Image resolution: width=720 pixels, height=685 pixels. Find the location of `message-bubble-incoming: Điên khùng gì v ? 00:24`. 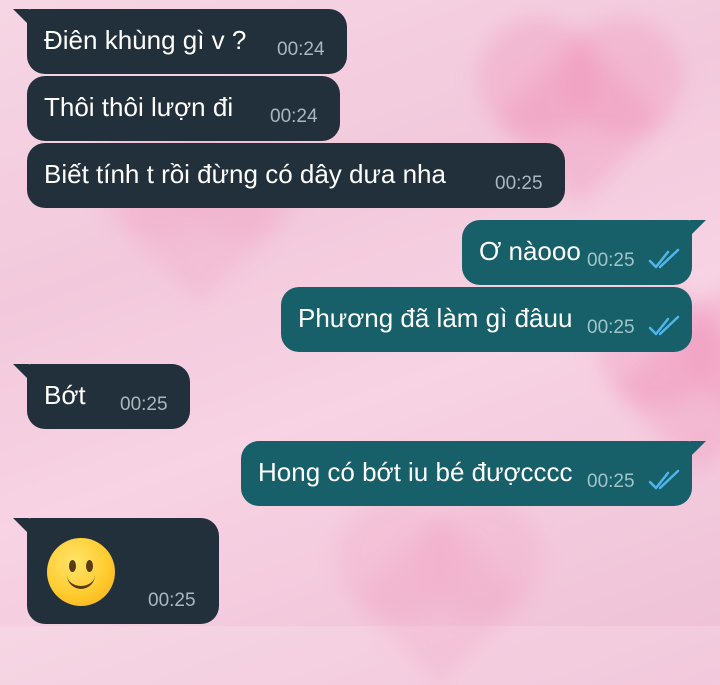

message-bubble-incoming: Điên khùng gì v ? 00:24 is located at coordinates (180, 41).